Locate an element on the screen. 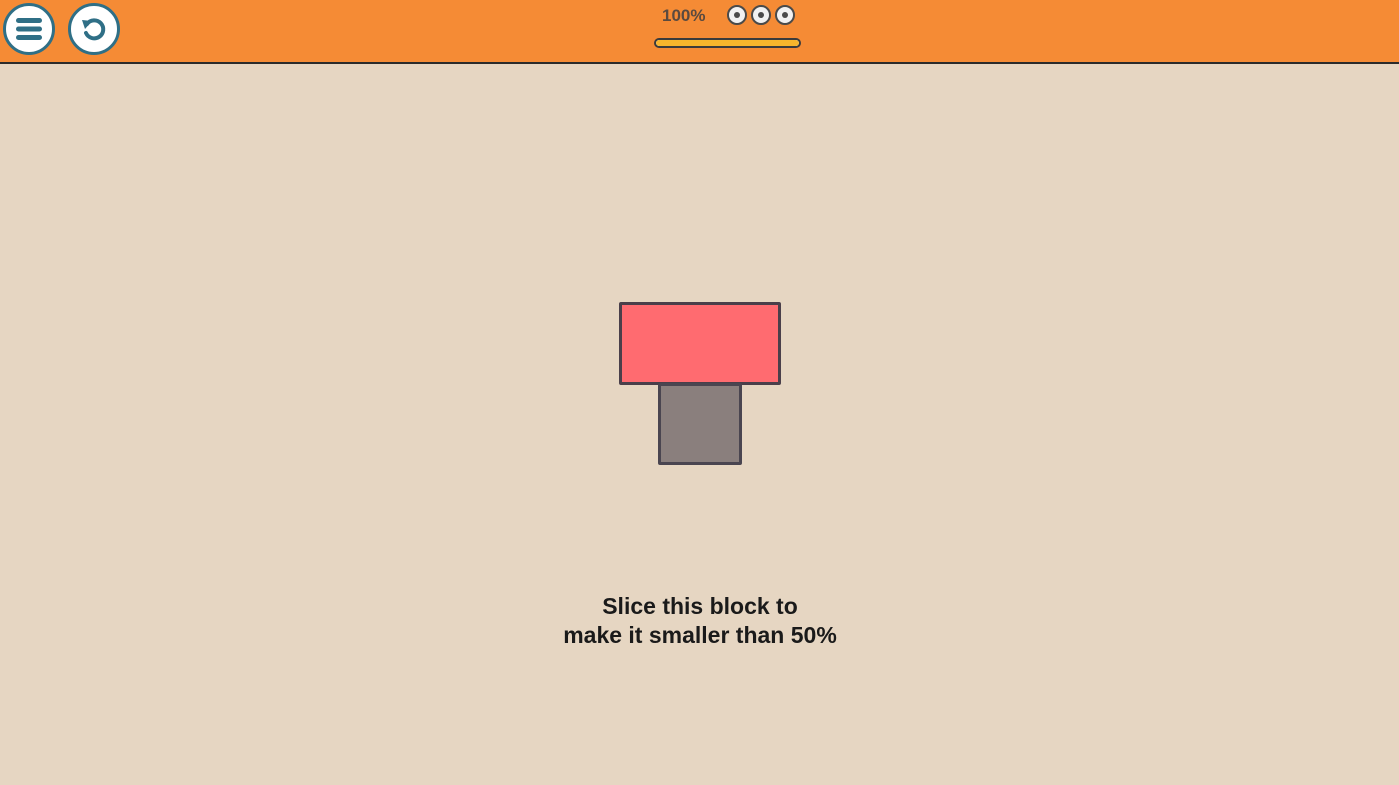  top-bar: 100% is located at coordinates (699, 32).